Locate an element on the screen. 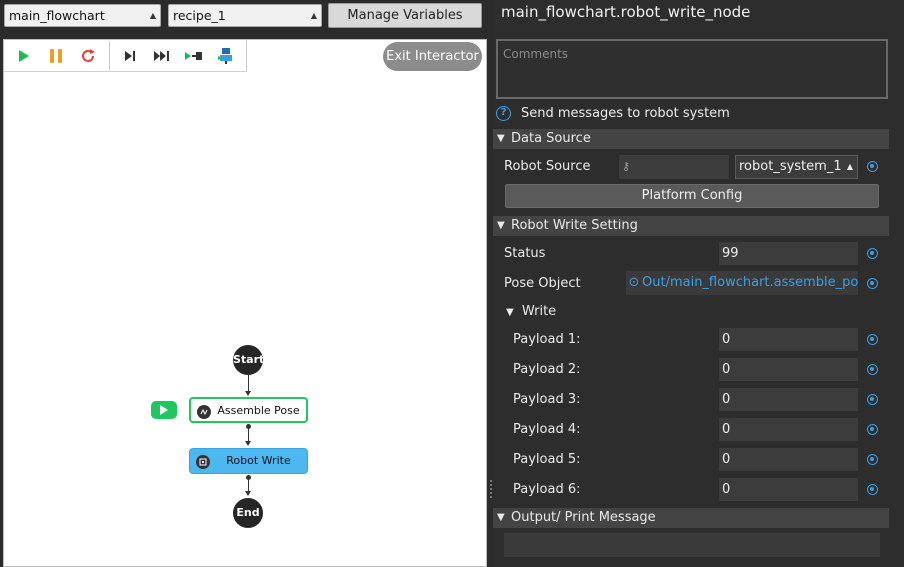  node-title: main_flowchart.robot_write_node is located at coordinates (626, 12).